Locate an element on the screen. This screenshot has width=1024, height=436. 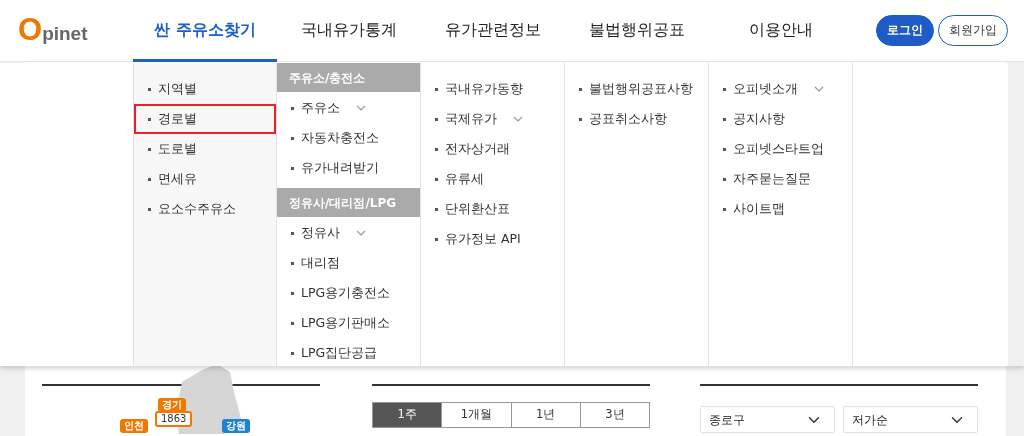
menu-item: 면세유 is located at coordinates (205, 179).